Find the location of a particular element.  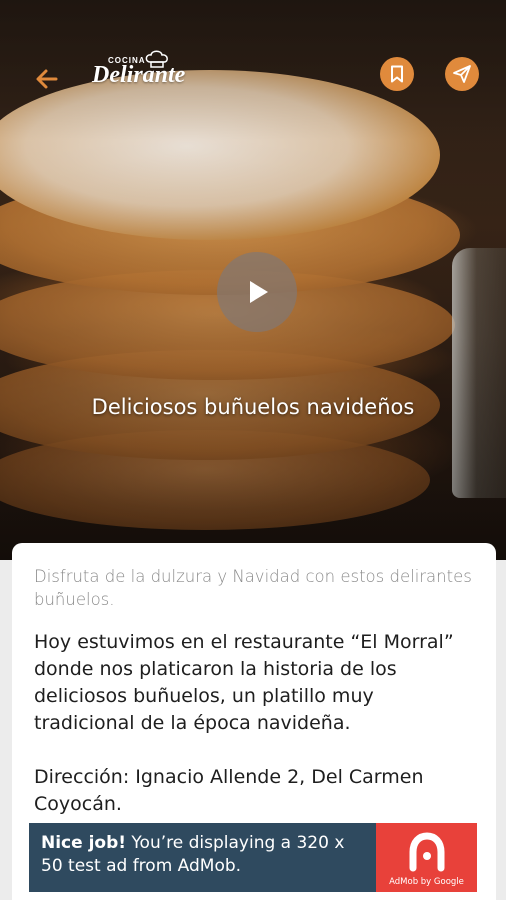

app-logo: COCINA Delirante is located at coordinates (140, 76).